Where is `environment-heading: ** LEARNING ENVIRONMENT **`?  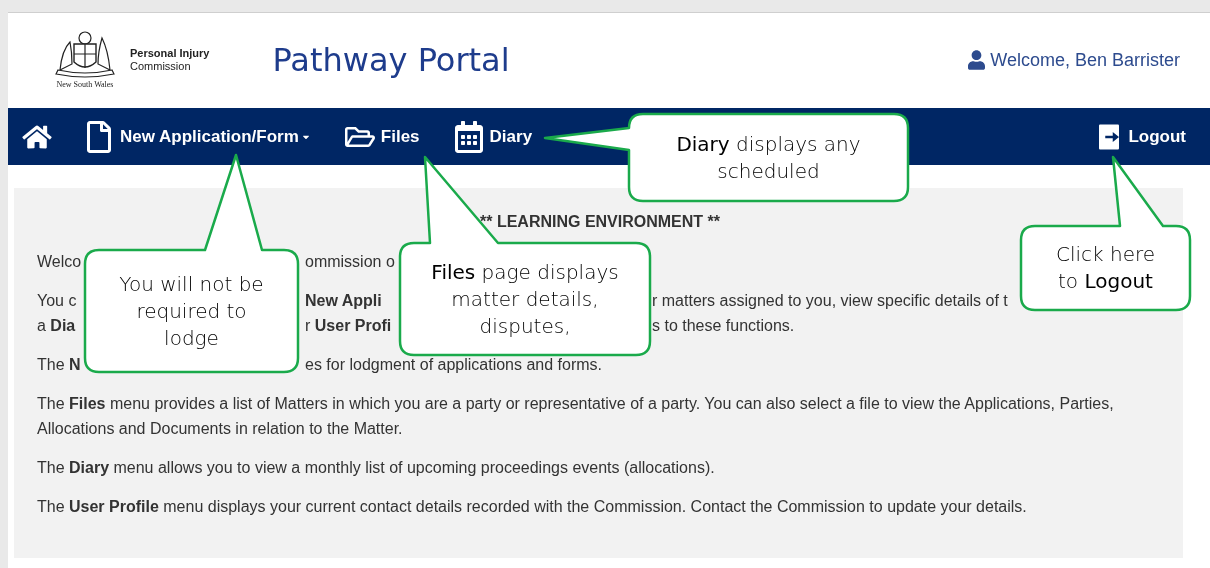
environment-heading: ** LEARNING ENVIRONMENT ** is located at coordinates (600, 222).